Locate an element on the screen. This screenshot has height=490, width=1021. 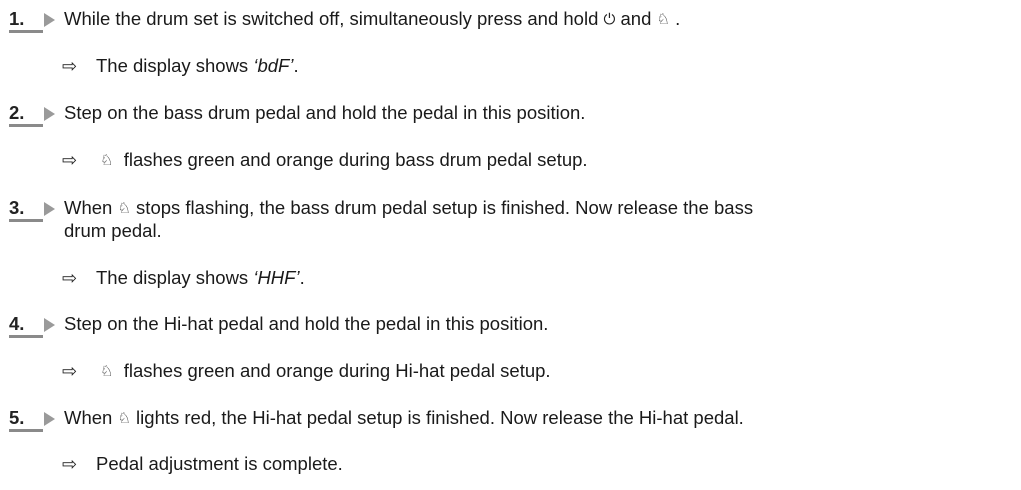
step-number: 3. is located at coordinates (26, 209).